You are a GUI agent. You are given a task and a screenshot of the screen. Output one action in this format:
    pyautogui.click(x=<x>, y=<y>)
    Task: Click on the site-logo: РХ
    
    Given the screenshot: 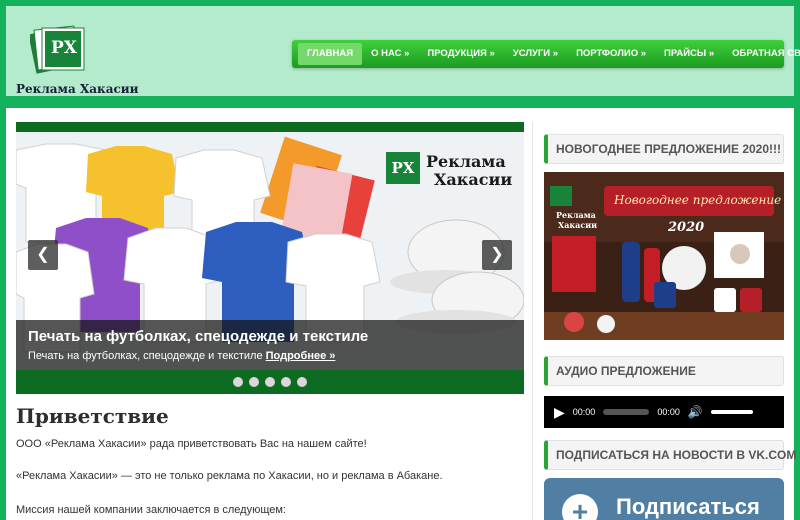 What is the action you would take?
    pyautogui.click(x=59, y=50)
    